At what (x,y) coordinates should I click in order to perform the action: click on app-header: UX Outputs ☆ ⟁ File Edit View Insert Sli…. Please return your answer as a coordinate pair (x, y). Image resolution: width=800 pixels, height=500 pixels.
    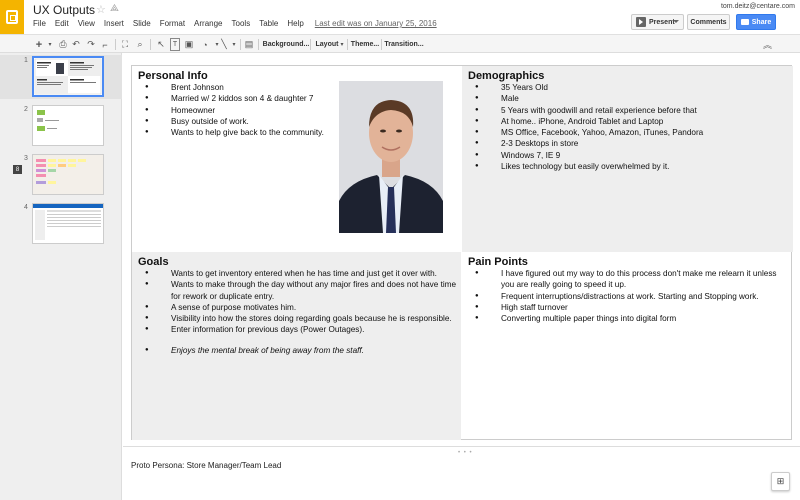
    Looking at the image, I should click on (400, 17).